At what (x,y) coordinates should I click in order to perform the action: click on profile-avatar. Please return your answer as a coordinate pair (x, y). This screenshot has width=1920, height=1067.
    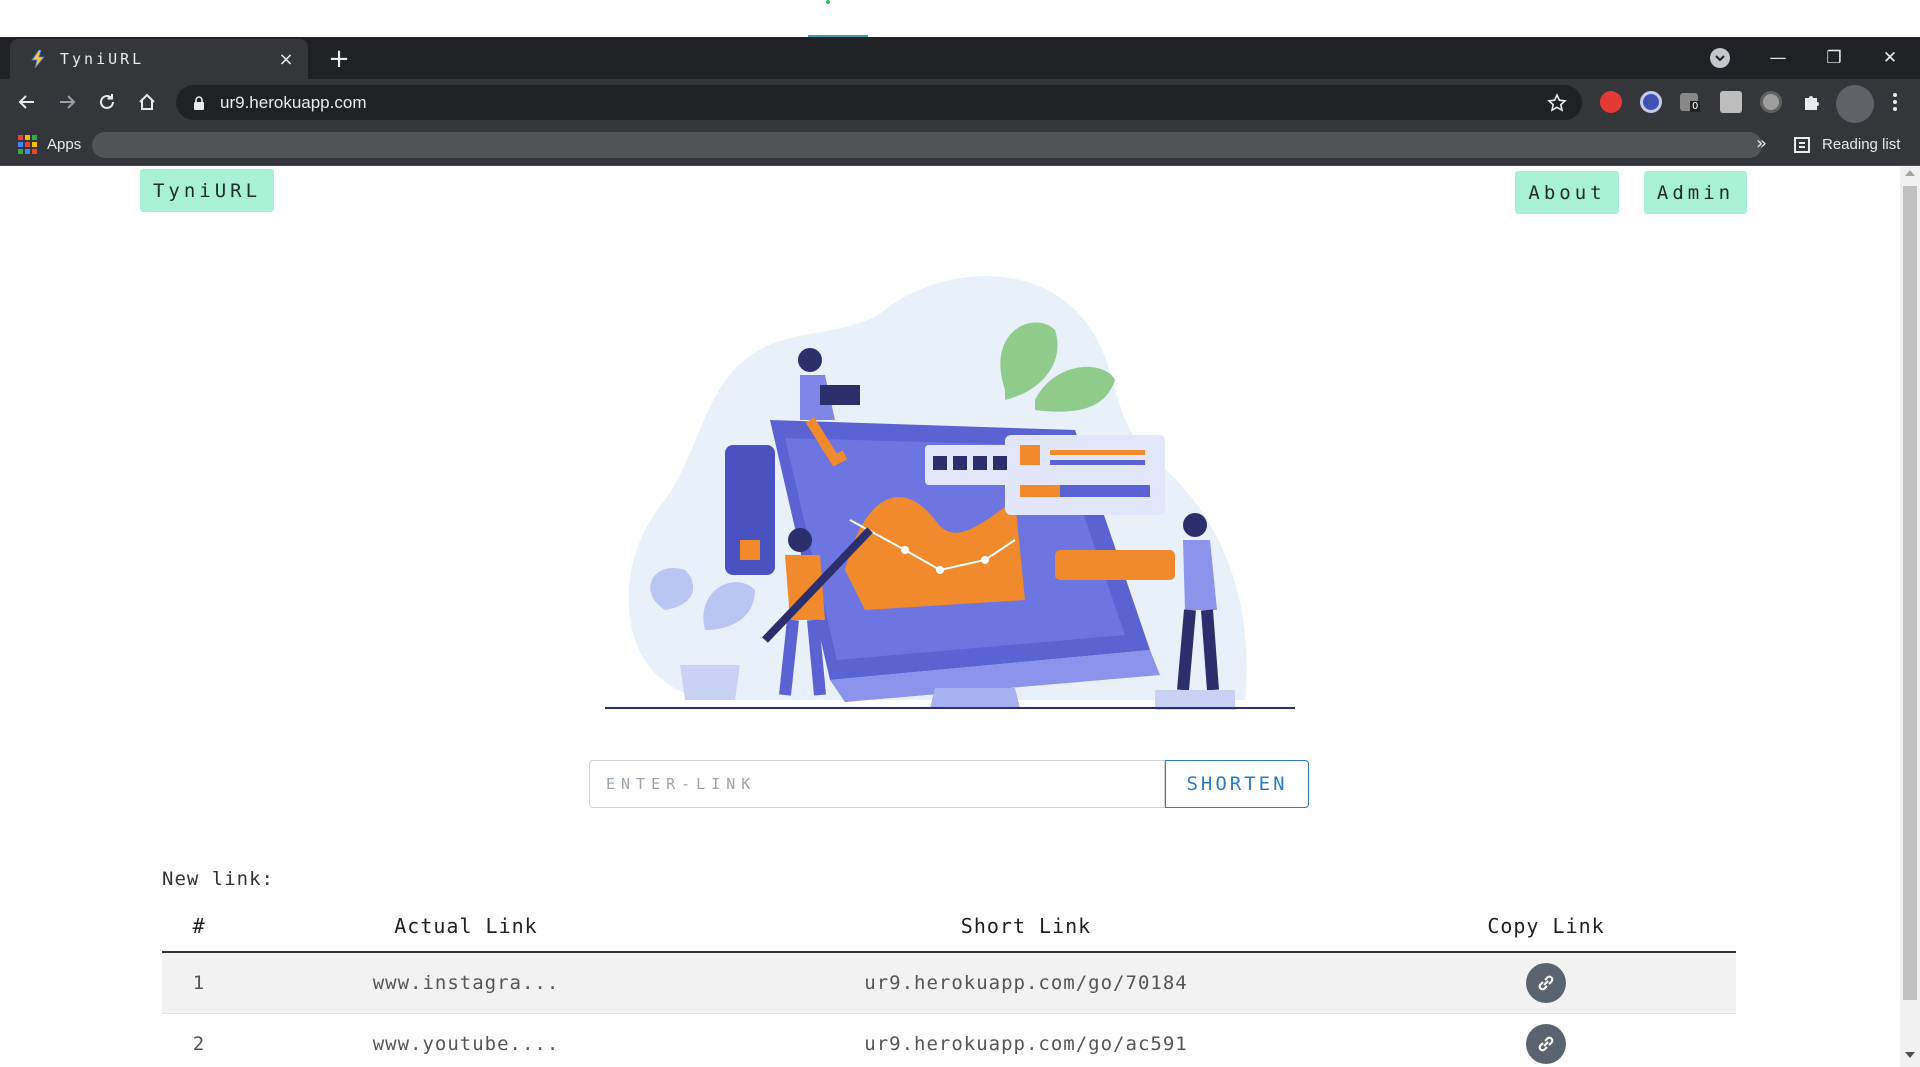
    Looking at the image, I should click on (1855, 104).